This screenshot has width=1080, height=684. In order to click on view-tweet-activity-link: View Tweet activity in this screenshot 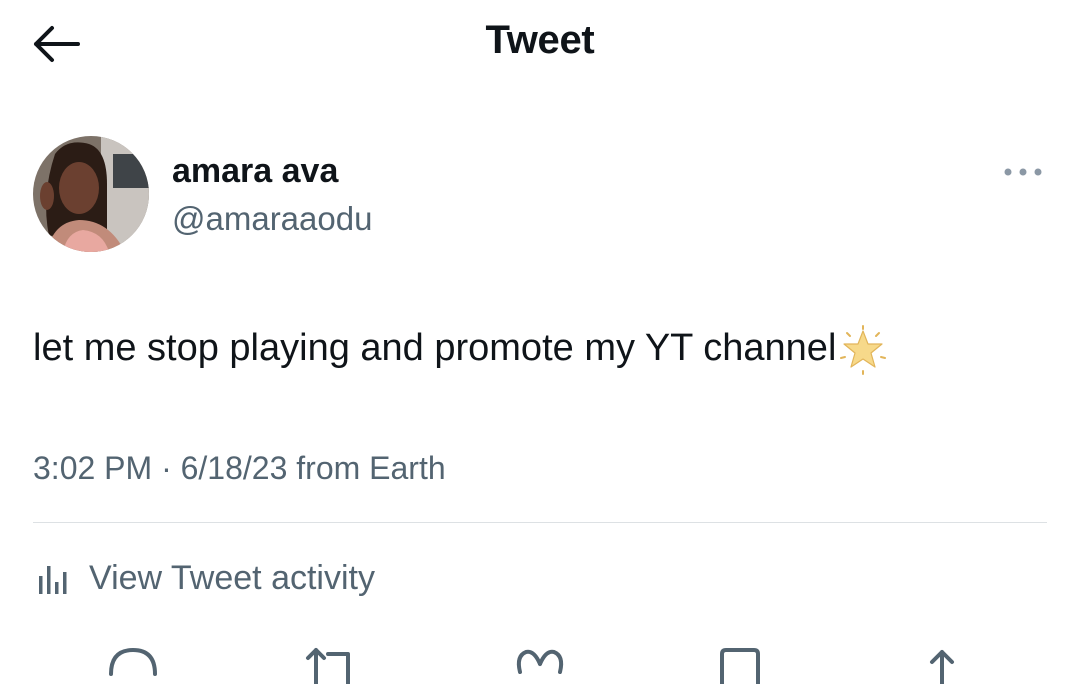, I will do `click(204, 578)`.